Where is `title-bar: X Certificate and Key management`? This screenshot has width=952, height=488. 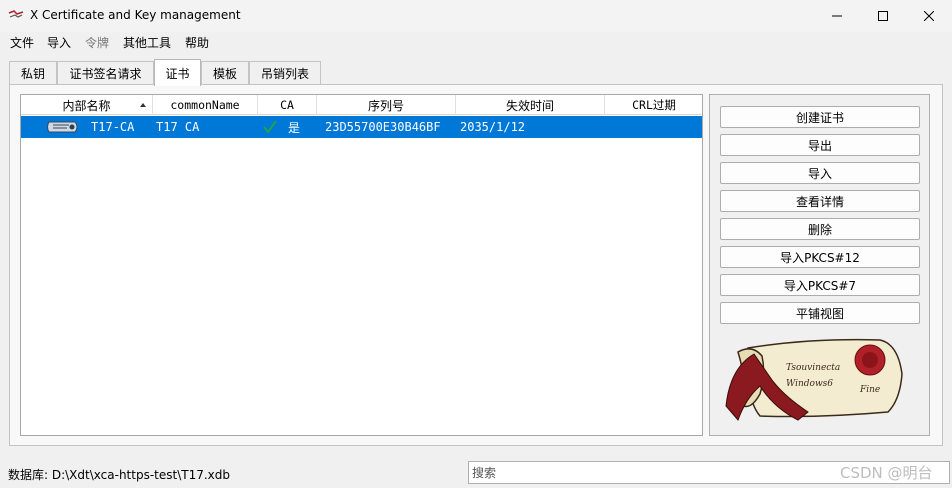 title-bar: X Certificate and Key management is located at coordinates (476, 16).